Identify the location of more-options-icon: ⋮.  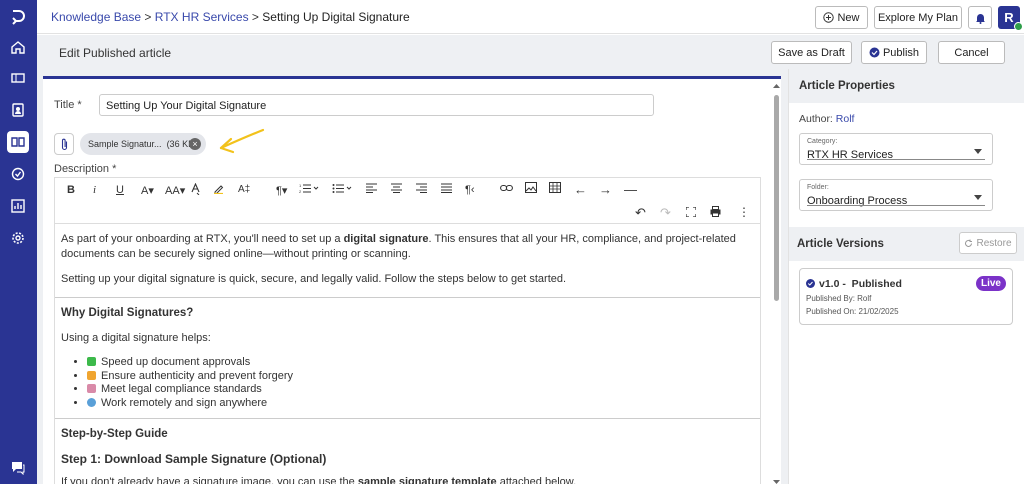
(744, 212).